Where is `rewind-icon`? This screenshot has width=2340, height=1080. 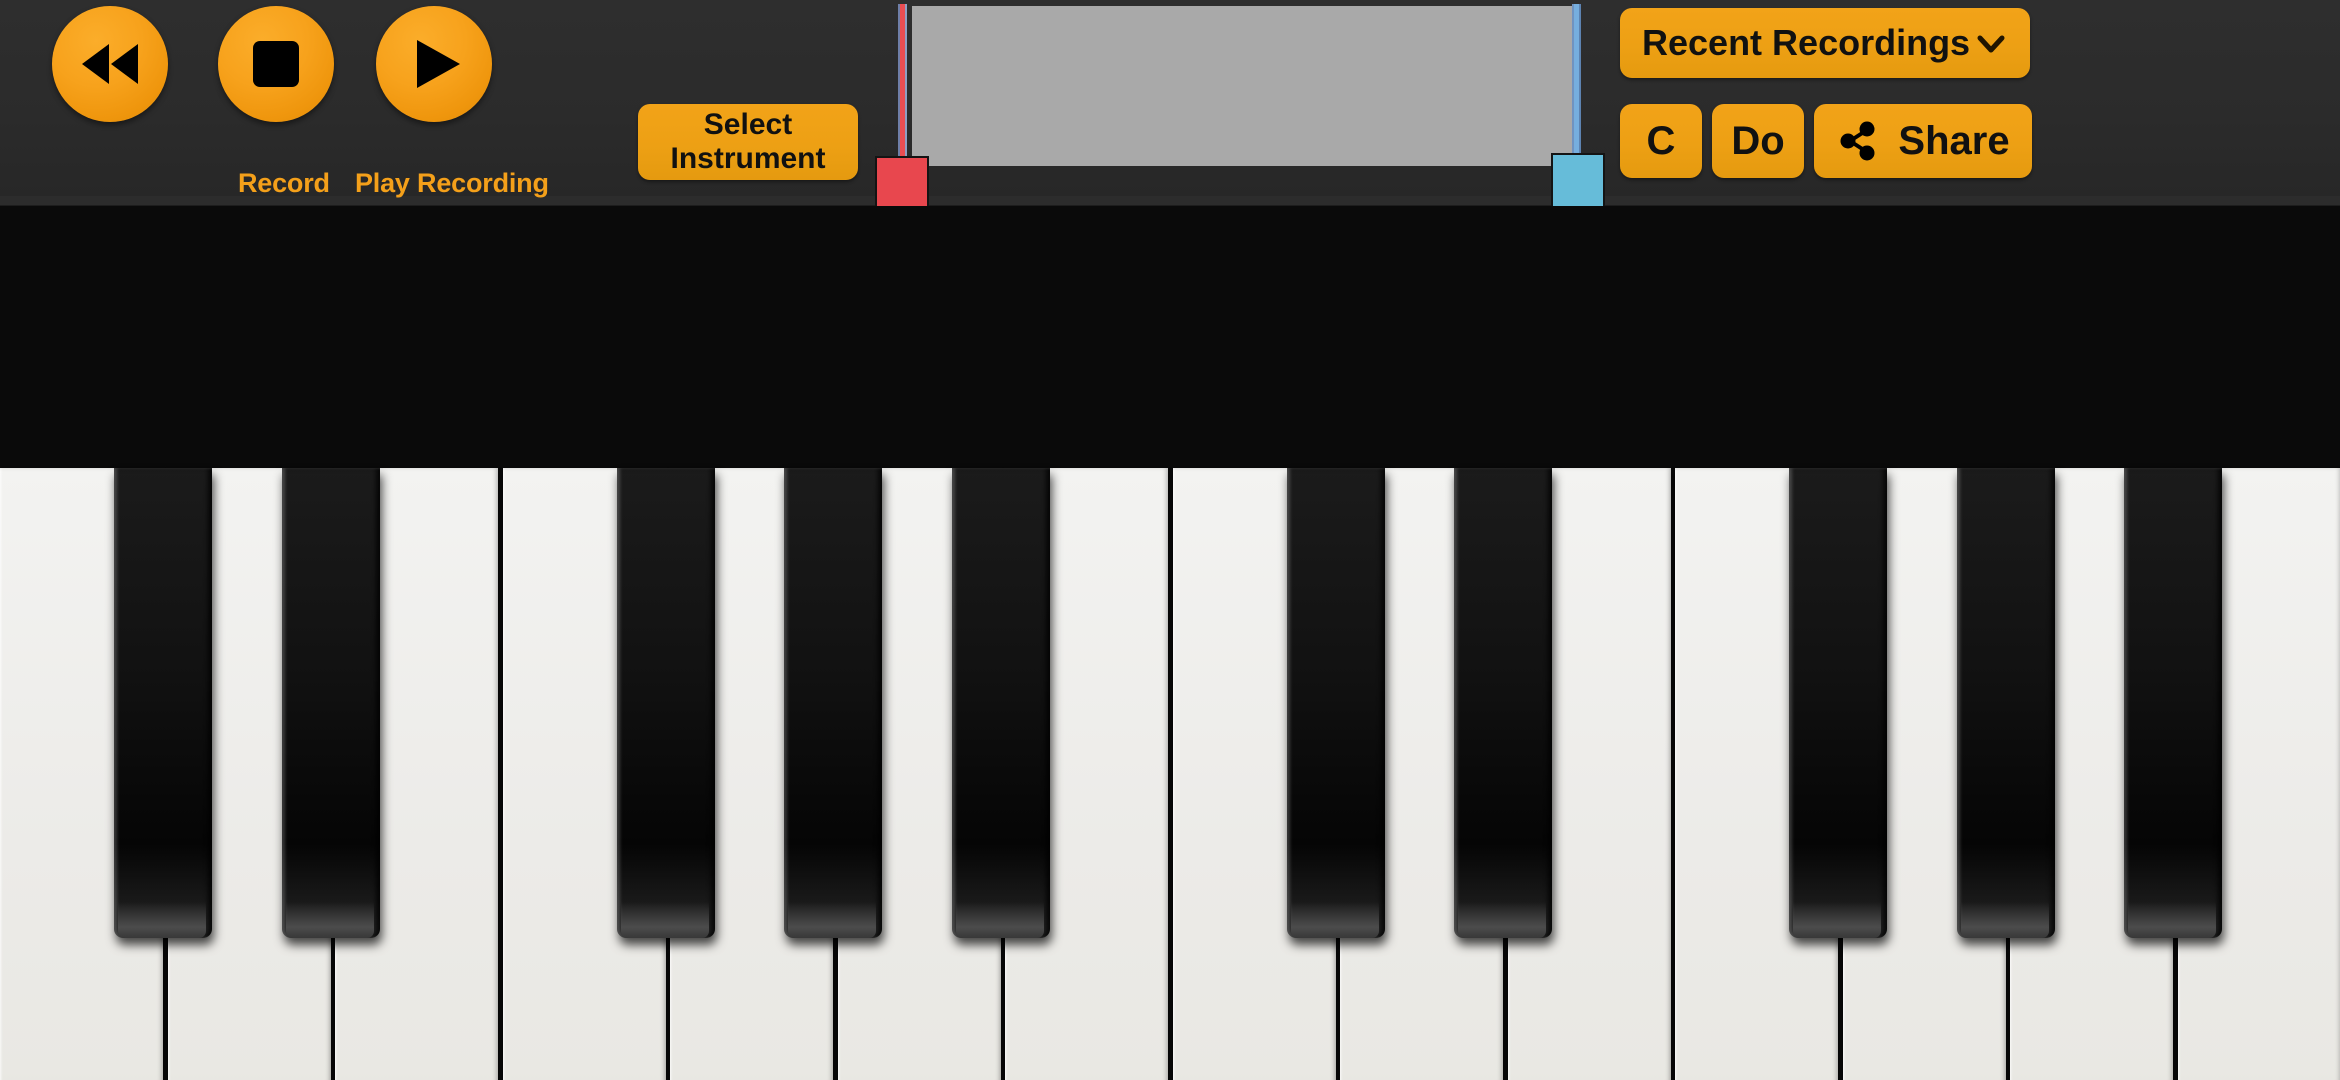 rewind-icon is located at coordinates (110, 64).